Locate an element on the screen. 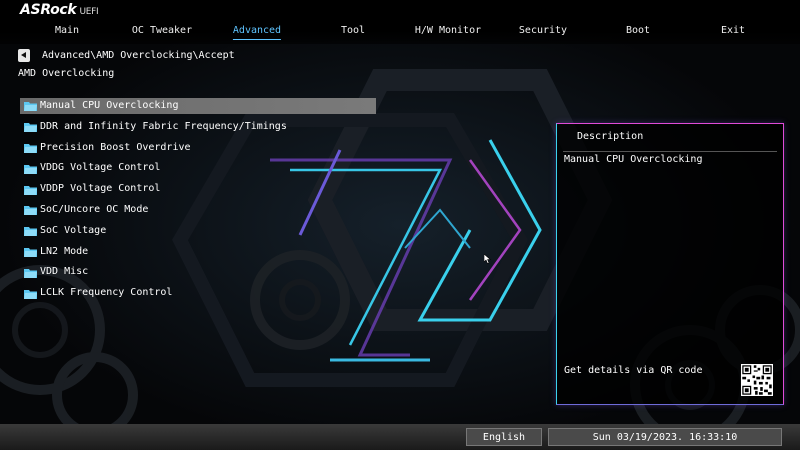 The height and width of the screenshot is (450, 800). qr-code-label: Get details via QR code is located at coordinates (633, 370).